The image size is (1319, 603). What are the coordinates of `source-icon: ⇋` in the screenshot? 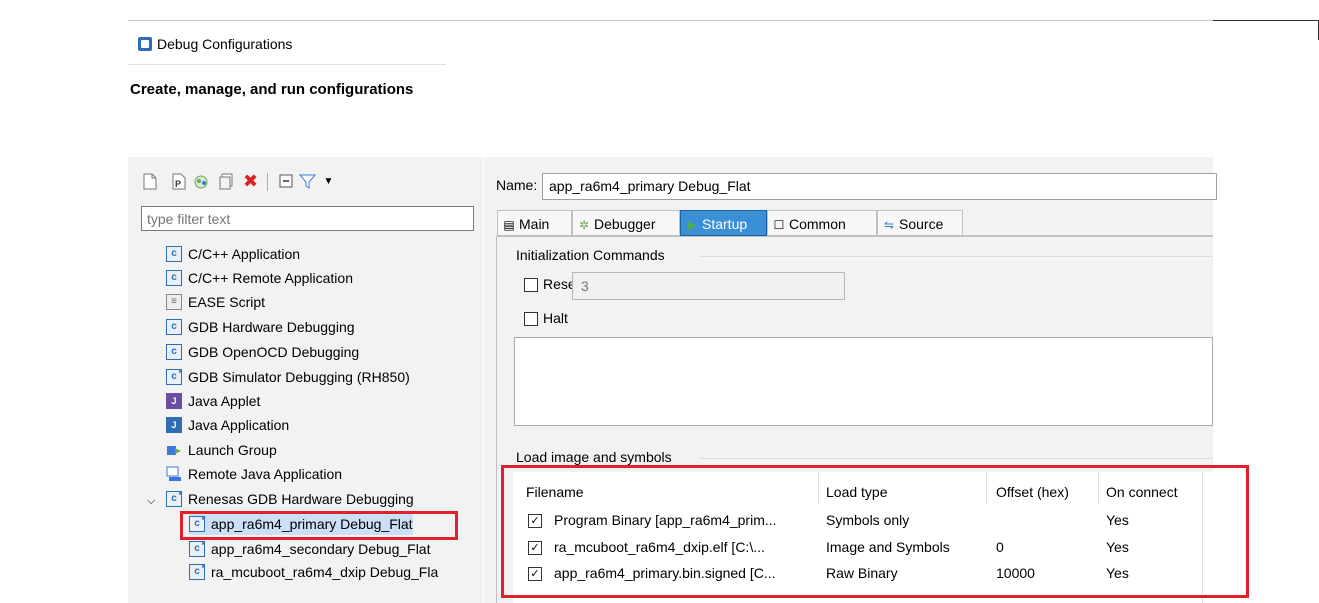 It's located at (889, 225).